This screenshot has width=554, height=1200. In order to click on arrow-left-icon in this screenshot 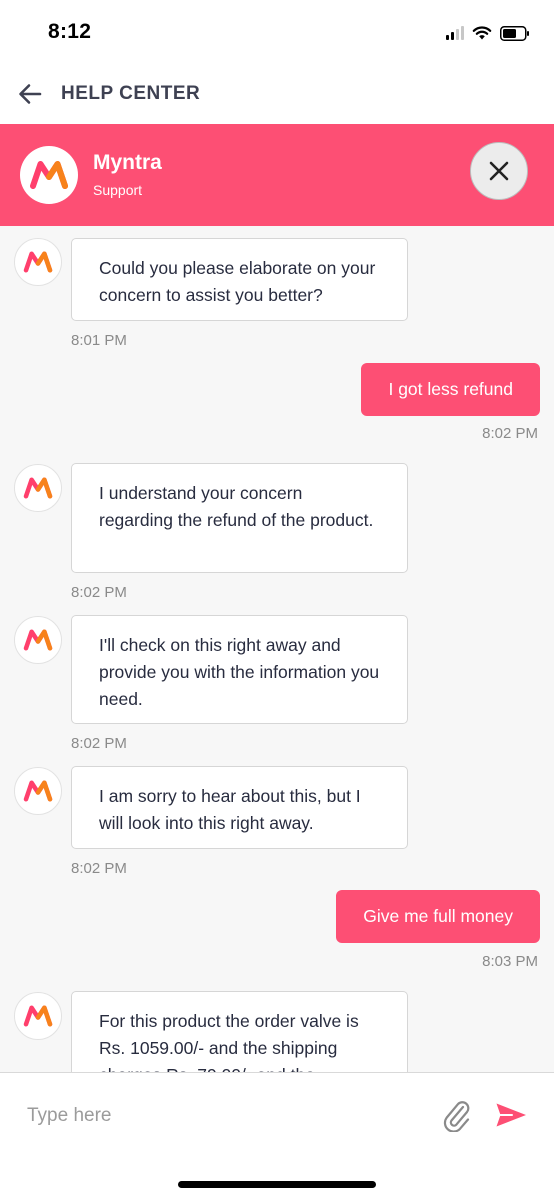, I will do `click(30, 94)`.